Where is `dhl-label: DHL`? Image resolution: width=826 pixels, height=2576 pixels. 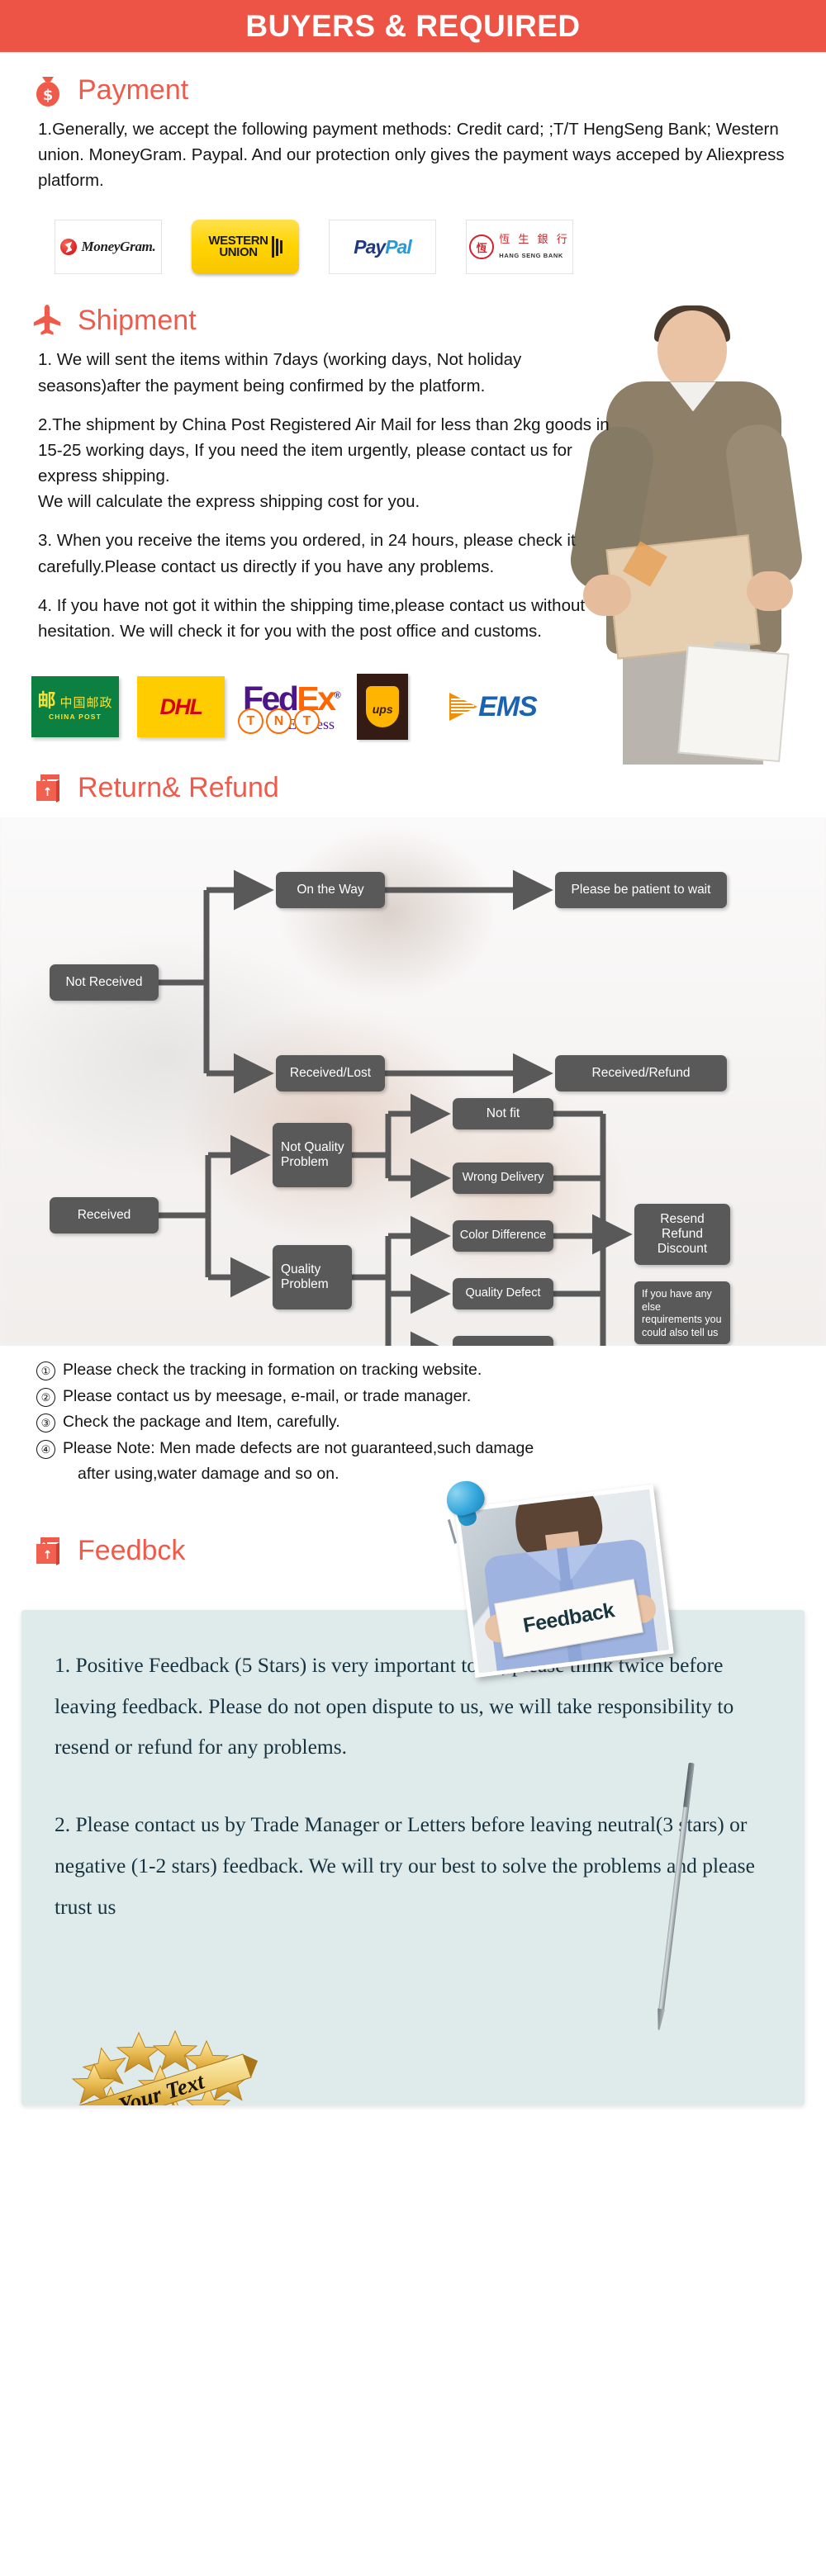
dhl-label: DHL is located at coordinates (181, 706).